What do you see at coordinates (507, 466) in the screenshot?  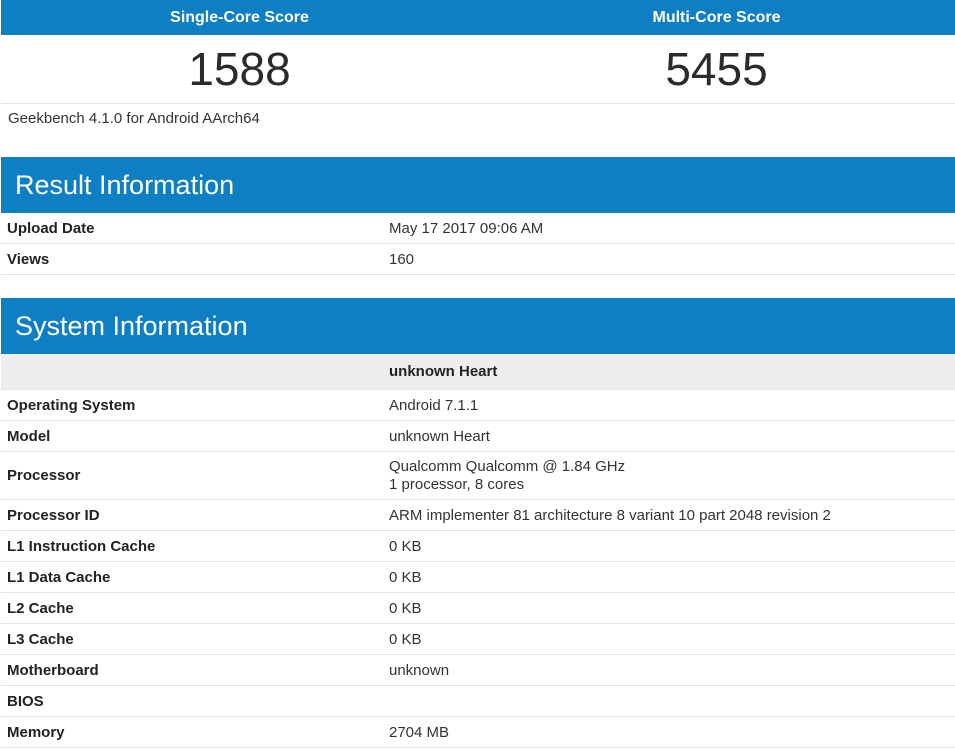 I see `processor-name: Qualcomm Qualcomm @ 1.84 GHz` at bounding box center [507, 466].